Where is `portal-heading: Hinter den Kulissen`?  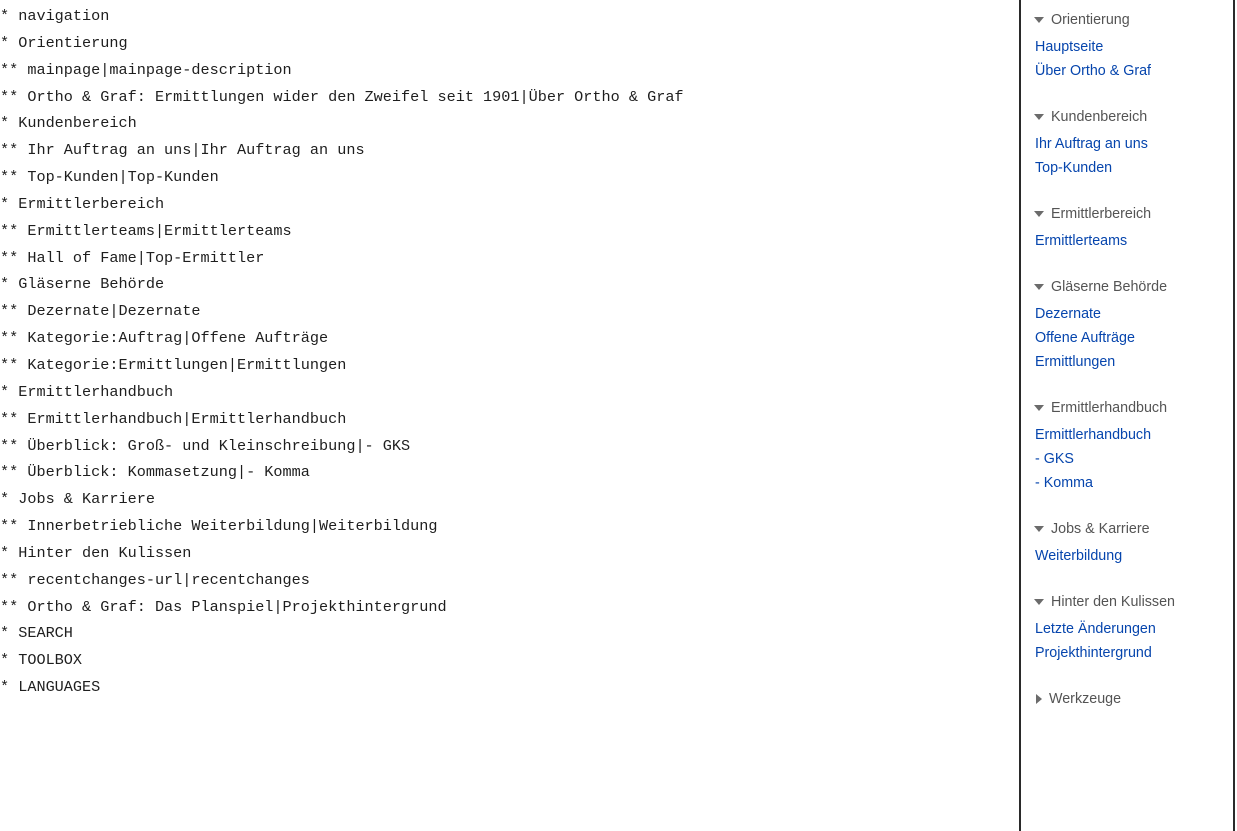 portal-heading: Hinter den Kulissen is located at coordinates (1127, 602).